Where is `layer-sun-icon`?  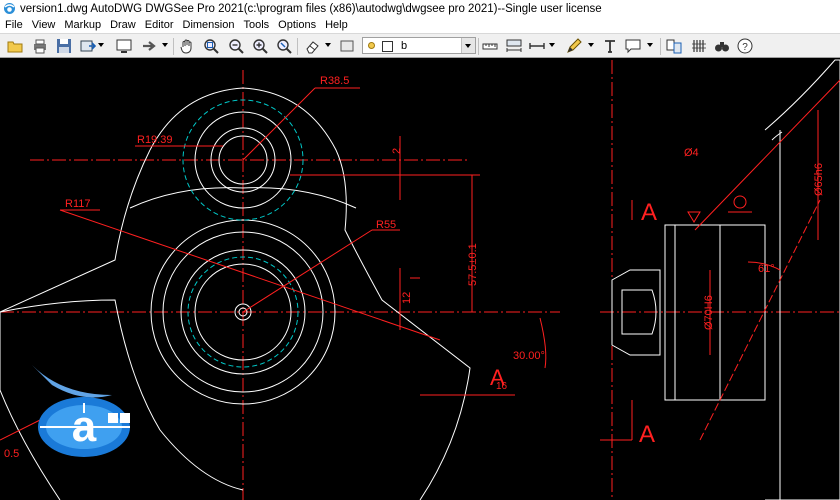 layer-sun-icon is located at coordinates (371, 45).